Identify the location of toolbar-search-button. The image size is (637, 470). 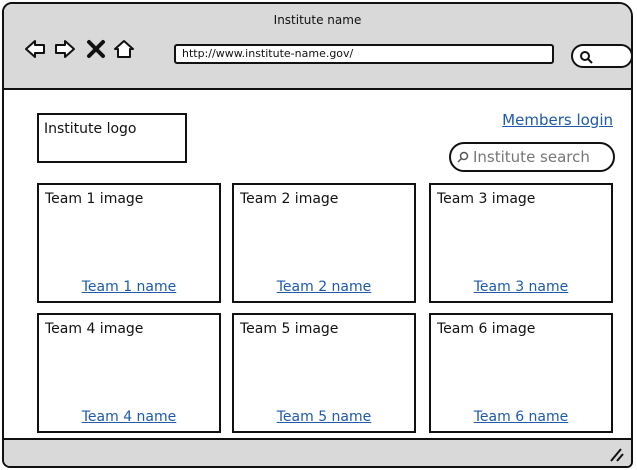
(601, 56).